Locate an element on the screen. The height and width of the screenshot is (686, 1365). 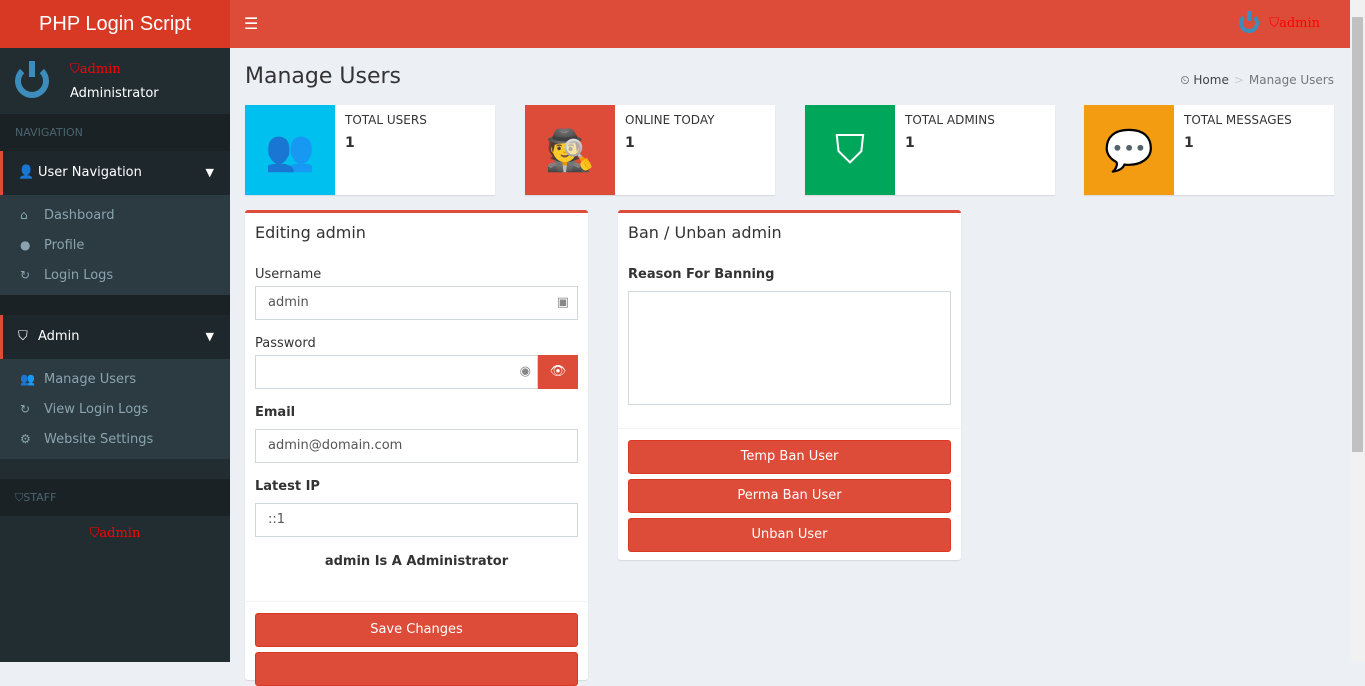
item-label: Manage Users is located at coordinates (90, 379).